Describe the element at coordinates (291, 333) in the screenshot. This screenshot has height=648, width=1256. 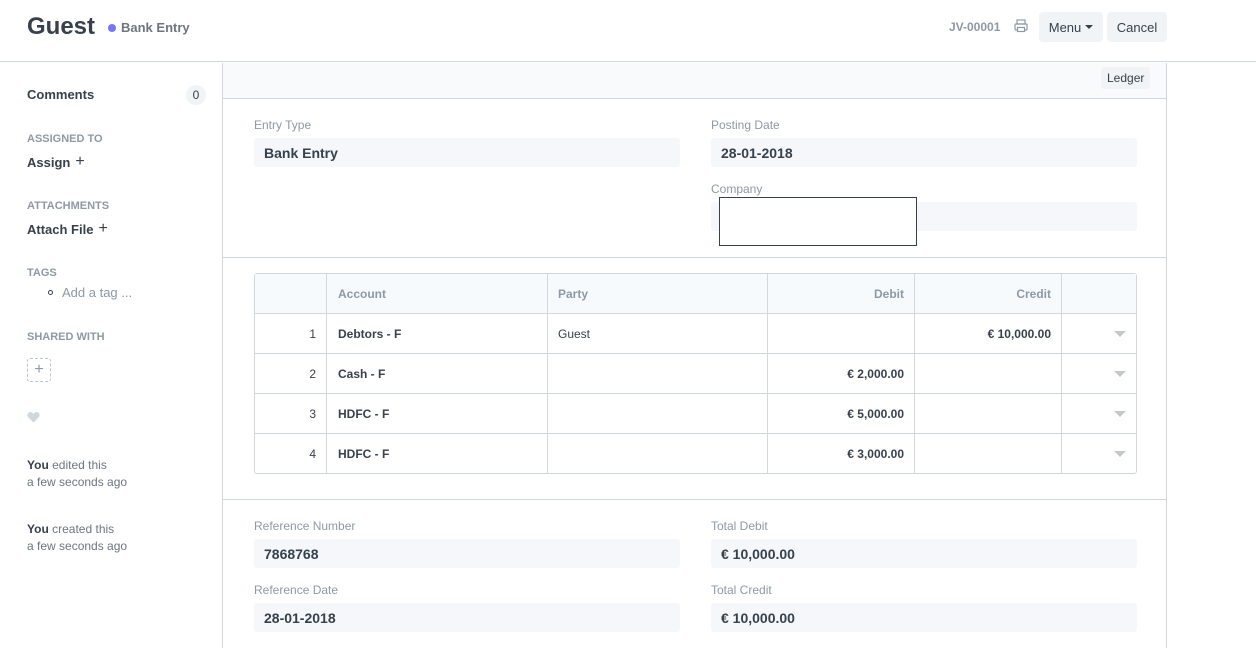
I see `row-index: 1` at that location.